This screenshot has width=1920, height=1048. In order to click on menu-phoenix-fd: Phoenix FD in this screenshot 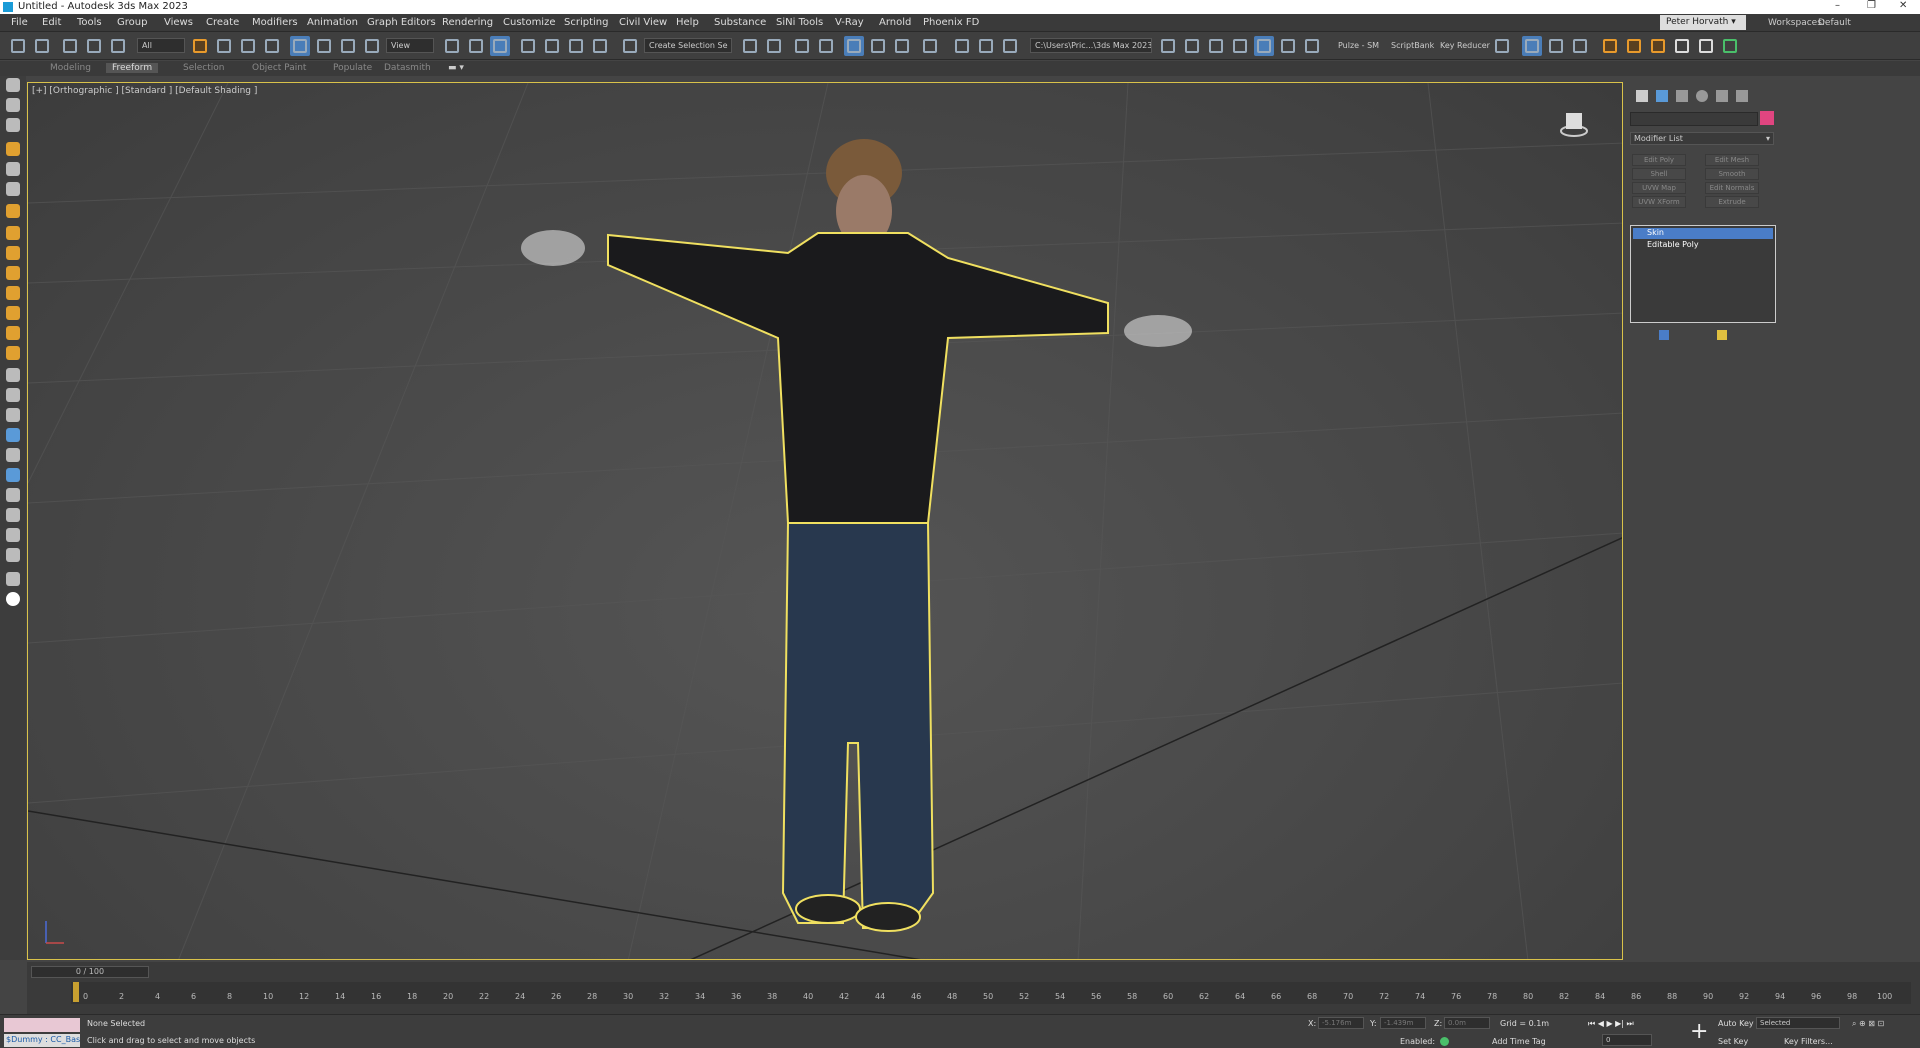, I will do `click(951, 22)`.